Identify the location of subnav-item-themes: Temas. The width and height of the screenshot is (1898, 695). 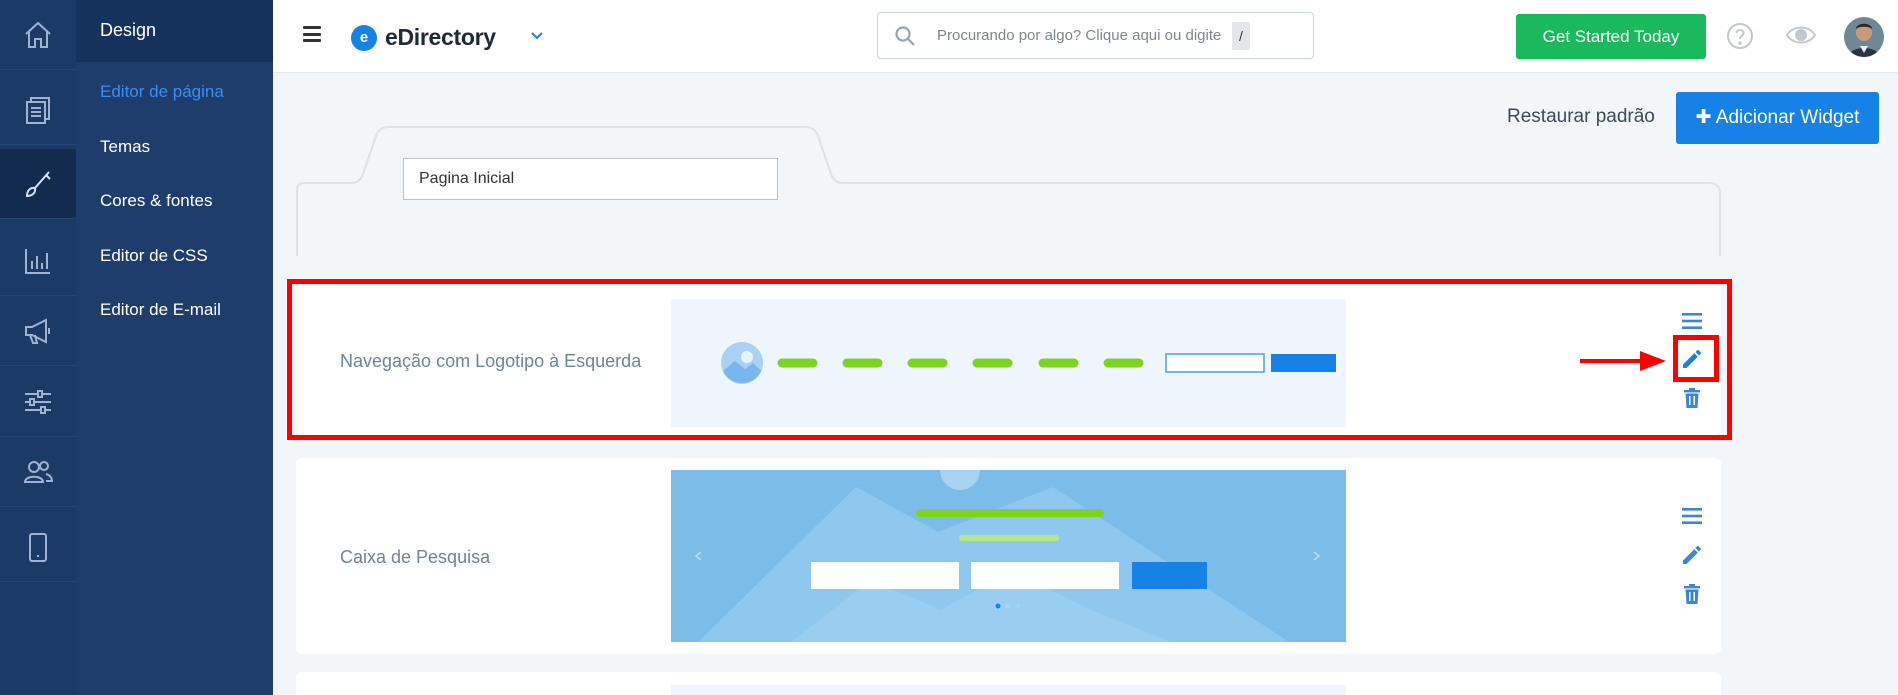
(125, 147).